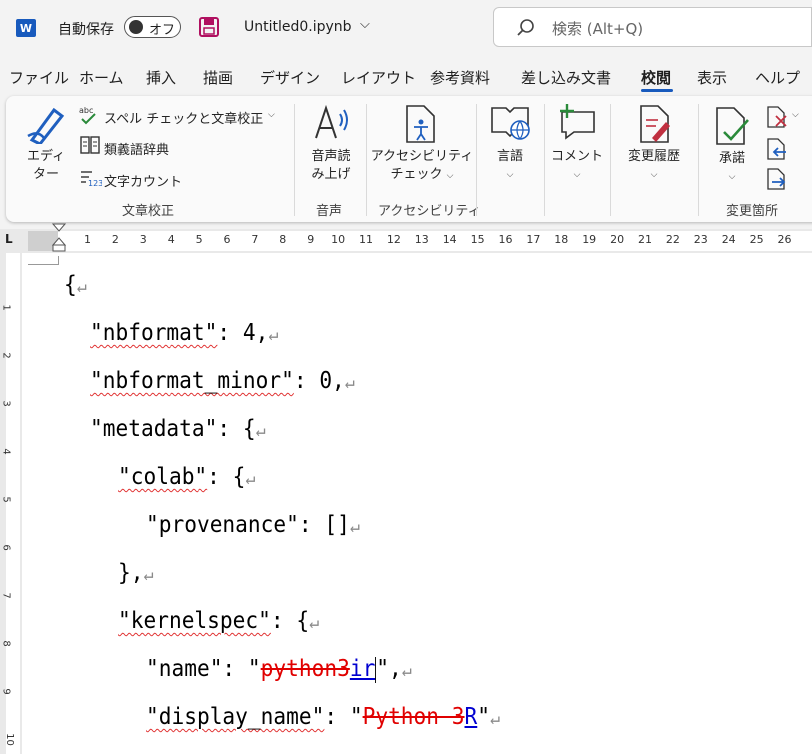 This screenshot has height=754, width=812. What do you see at coordinates (777, 117) in the screenshot?
I see `reject-icon` at bounding box center [777, 117].